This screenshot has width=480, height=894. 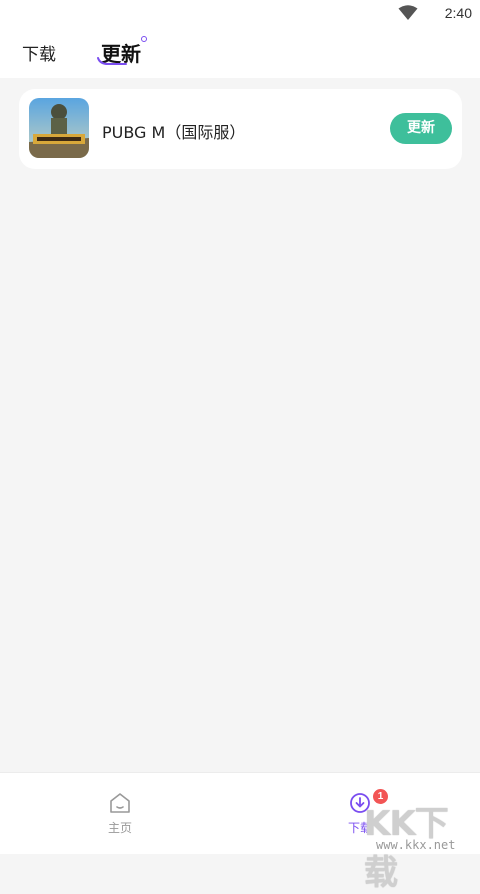 What do you see at coordinates (59, 128) in the screenshot?
I see `pubg-icon` at bounding box center [59, 128].